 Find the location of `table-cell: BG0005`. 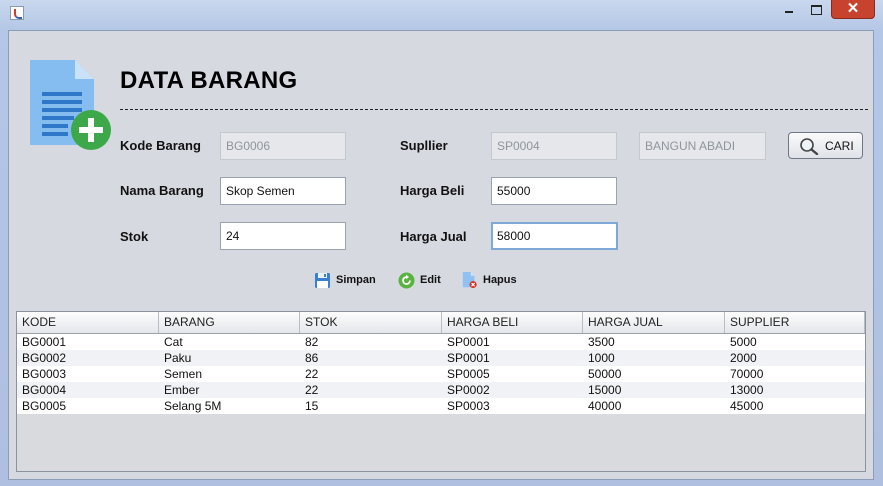

table-cell: BG0005 is located at coordinates (44, 406).